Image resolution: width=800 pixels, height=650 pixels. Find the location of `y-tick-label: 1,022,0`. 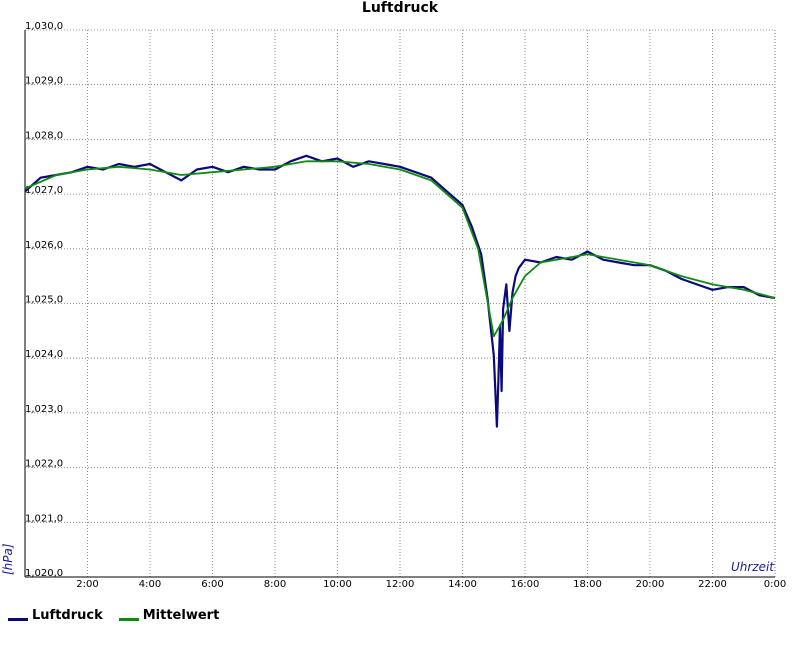

y-tick-label: 1,022,0 is located at coordinates (44, 464).